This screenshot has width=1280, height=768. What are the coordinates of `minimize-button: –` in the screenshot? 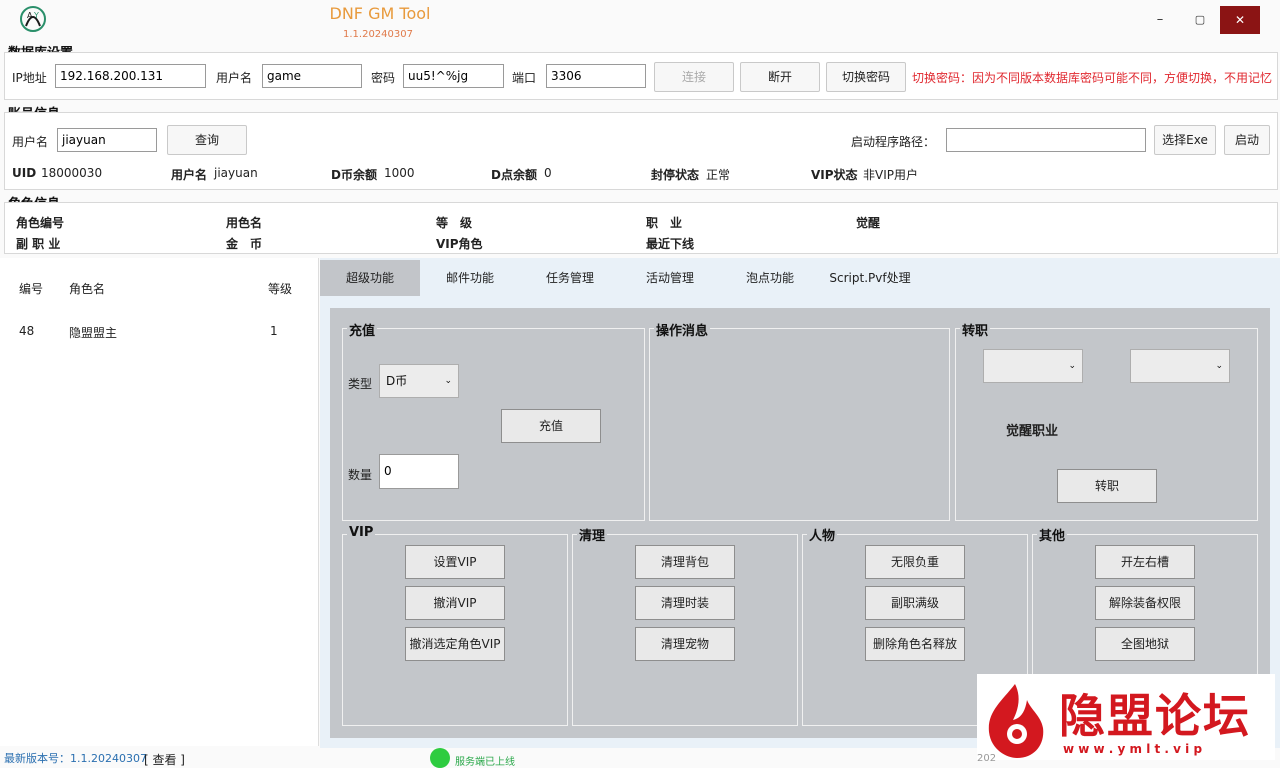 It's located at (1160, 21).